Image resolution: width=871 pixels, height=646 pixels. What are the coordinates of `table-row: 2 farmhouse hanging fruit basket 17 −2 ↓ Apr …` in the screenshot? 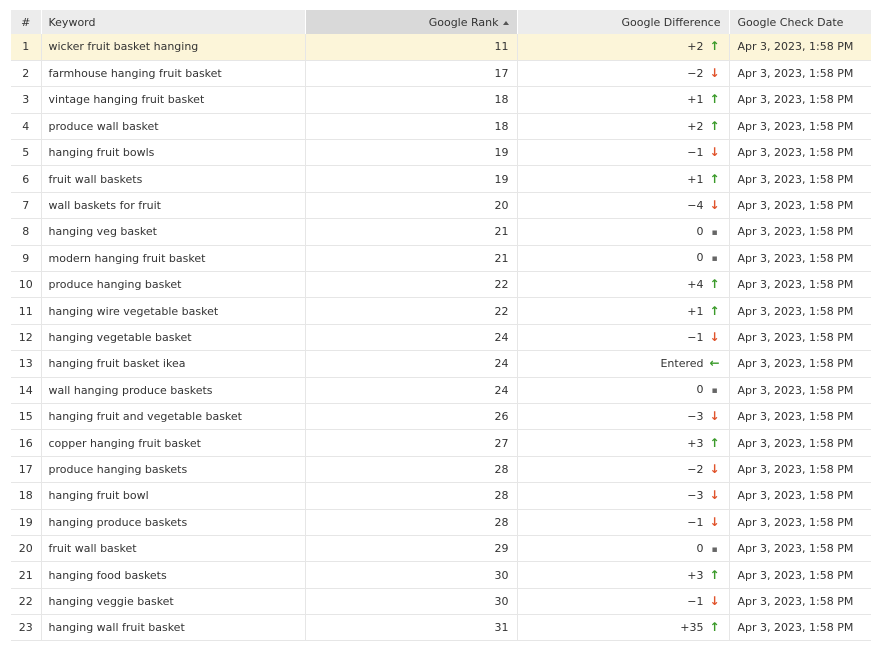 It's located at (441, 74).